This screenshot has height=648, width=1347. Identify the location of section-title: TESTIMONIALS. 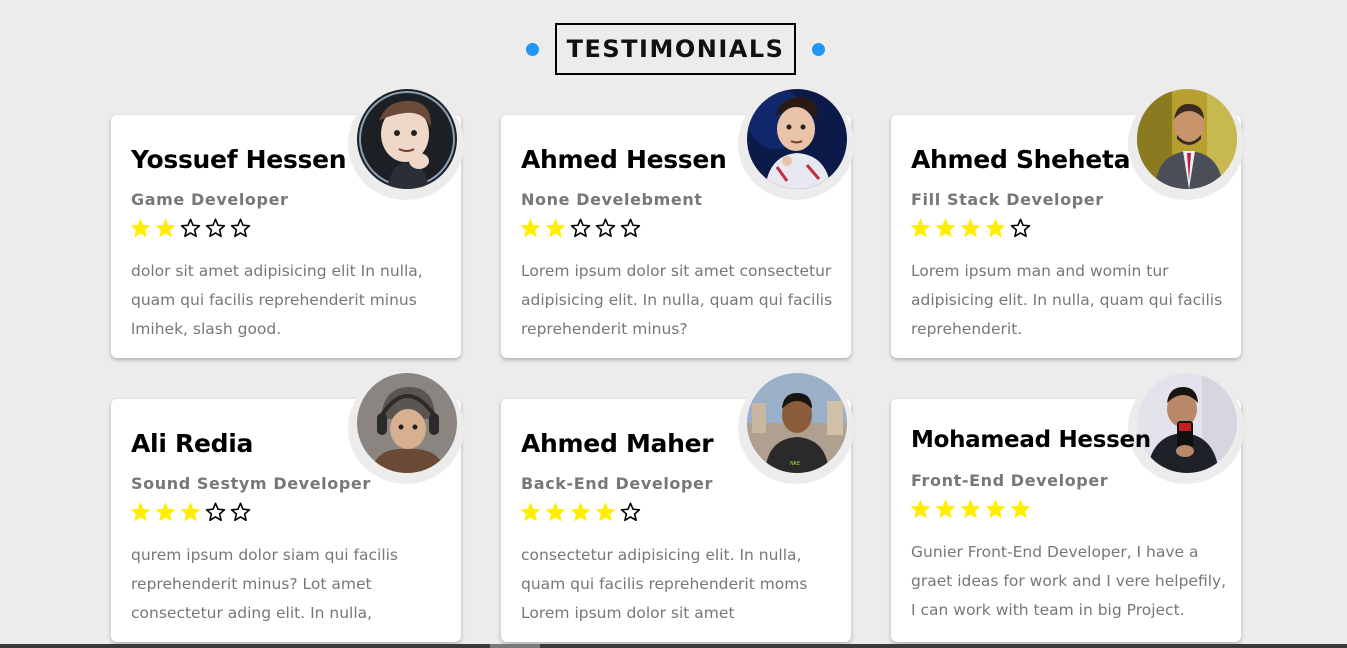
(675, 49).